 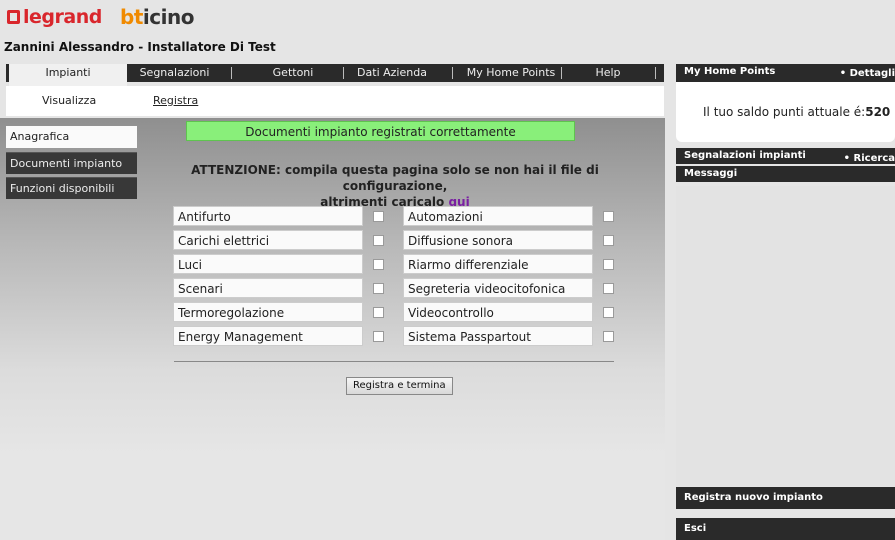 I want to click on function-label-carichi-elettrici: Carichi elettrici, so click(x=268, y=240).